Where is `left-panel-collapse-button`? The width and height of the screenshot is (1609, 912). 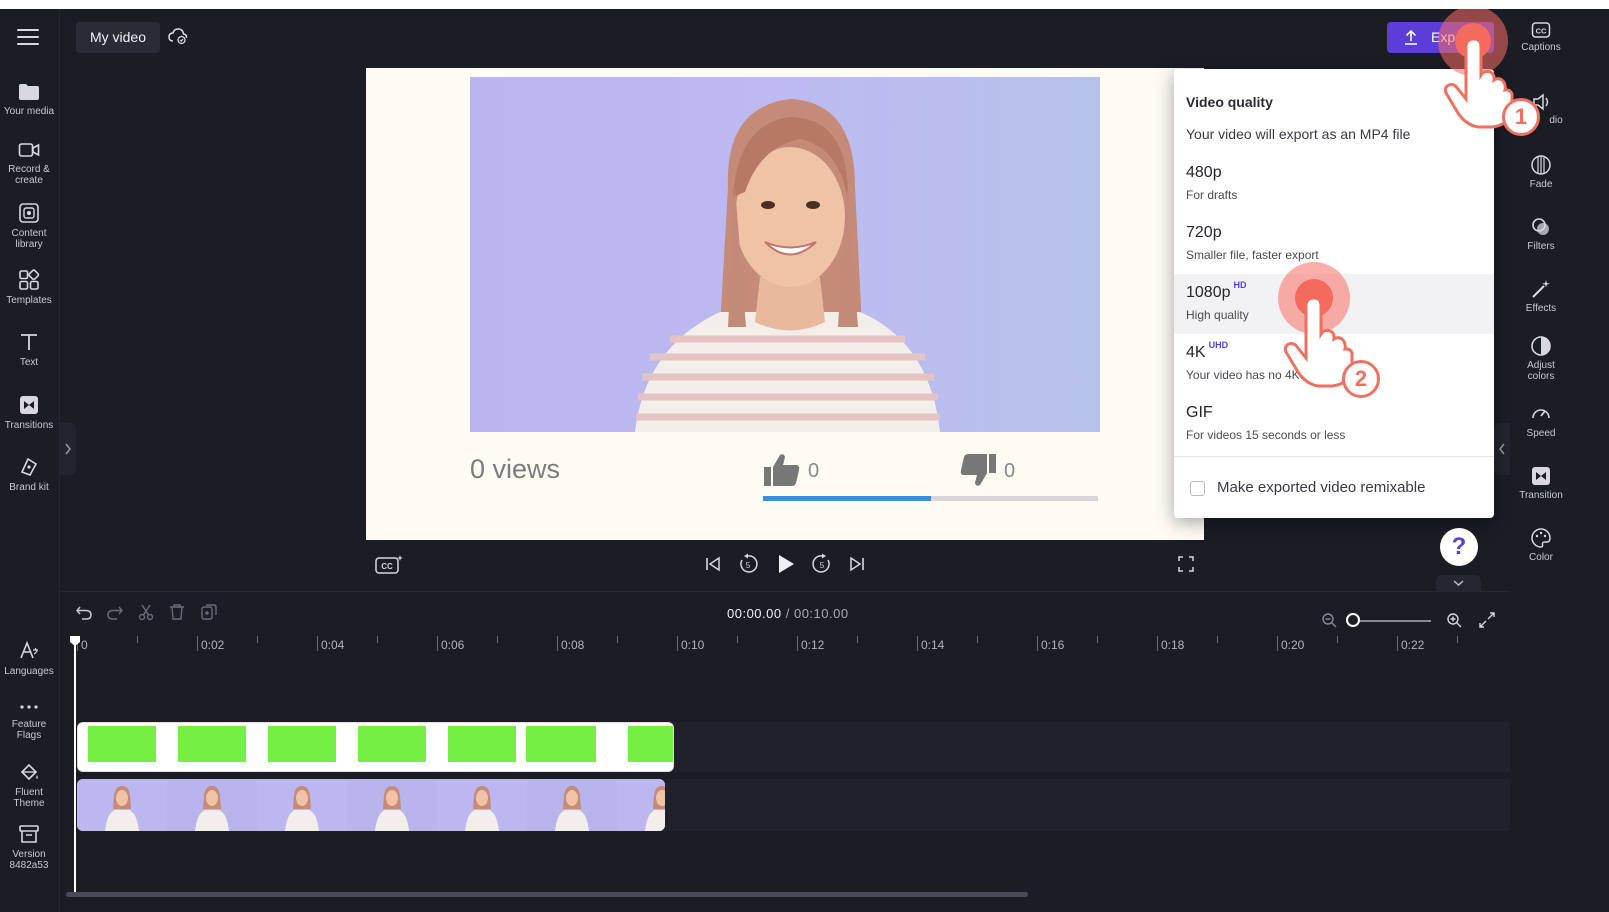 left-panel-collapse-button is located at coordinates (68, 449).